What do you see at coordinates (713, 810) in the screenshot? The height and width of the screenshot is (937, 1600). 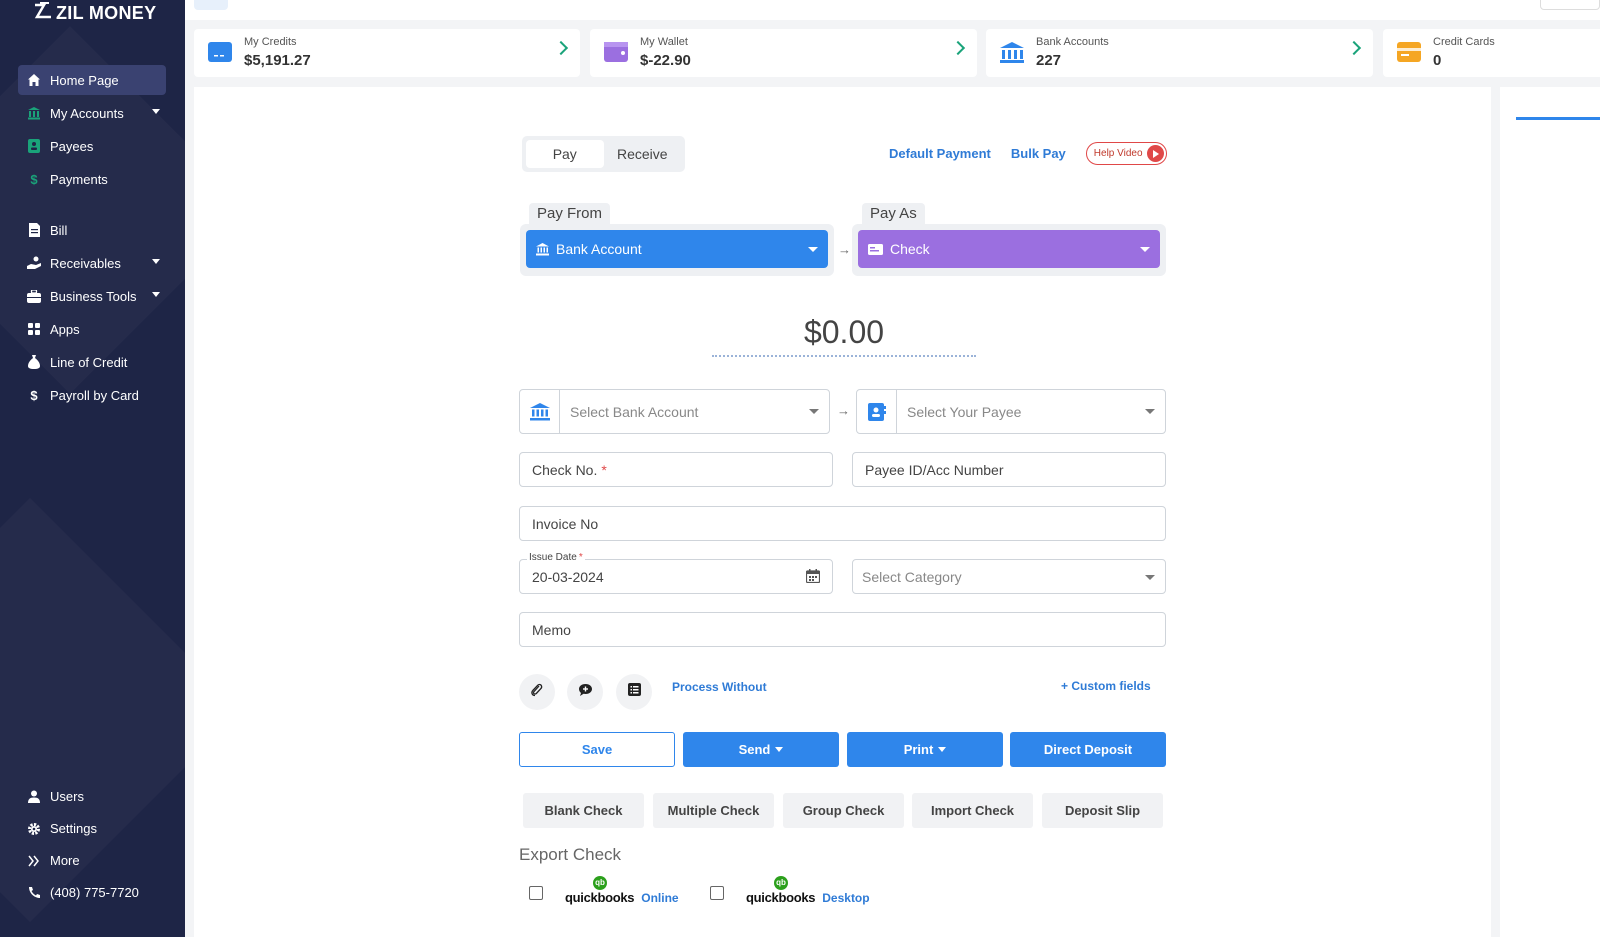 I see `multiple-check-button: Multiple Check` at bounding box center [713, 810].